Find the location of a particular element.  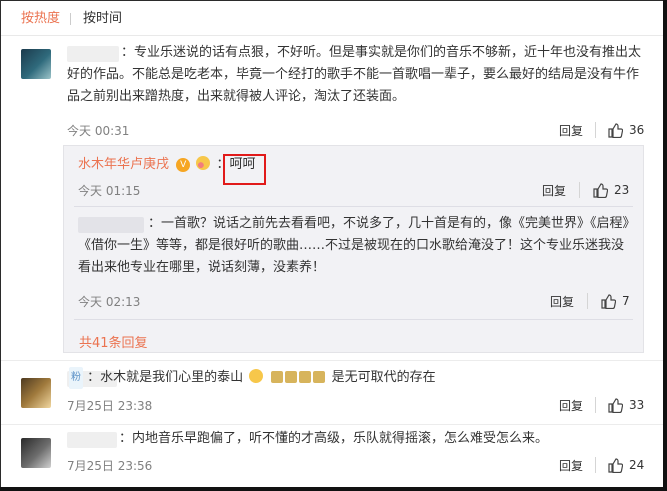

redacted-username is located at coordinates (92, 440).